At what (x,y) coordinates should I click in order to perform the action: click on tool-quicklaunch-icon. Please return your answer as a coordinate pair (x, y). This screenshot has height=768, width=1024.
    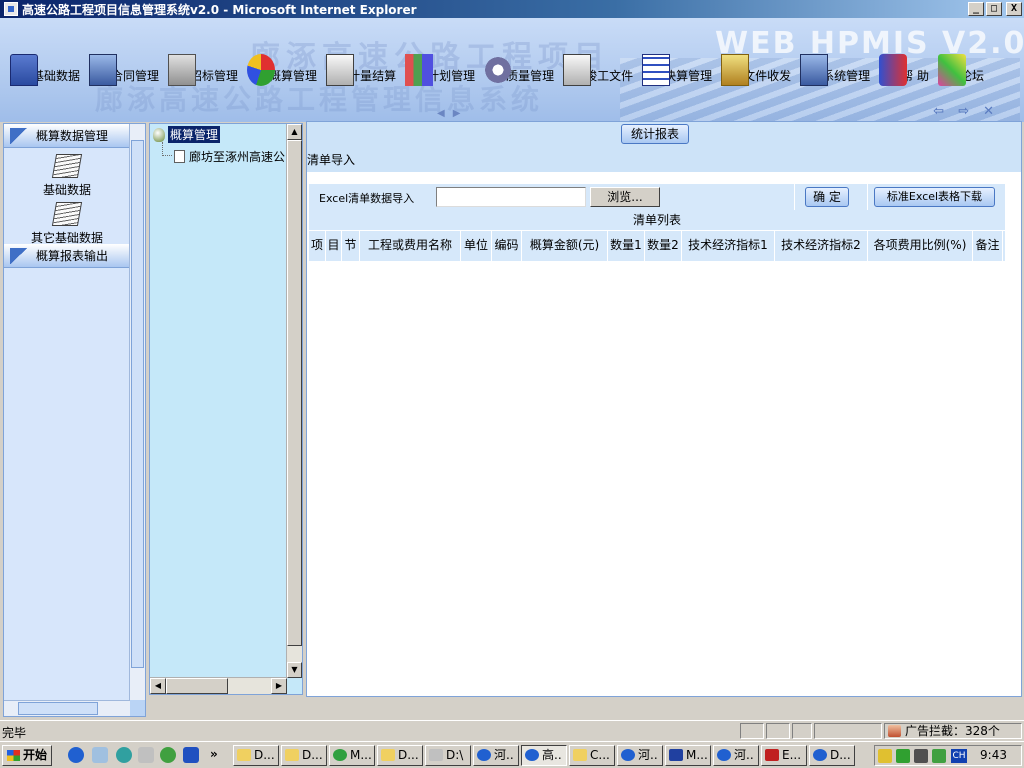
    Looking at the image, I should click on (146, 755).